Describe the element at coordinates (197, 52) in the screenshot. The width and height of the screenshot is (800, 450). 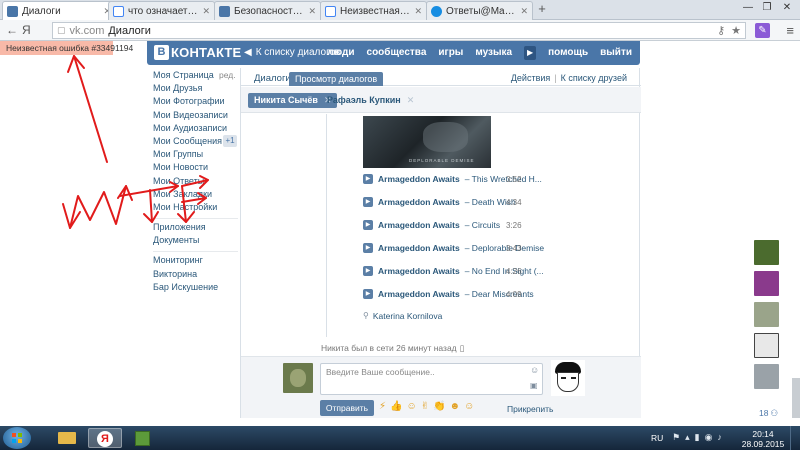
I see `vk-logo: В КОНТАКТЕ` at that location.